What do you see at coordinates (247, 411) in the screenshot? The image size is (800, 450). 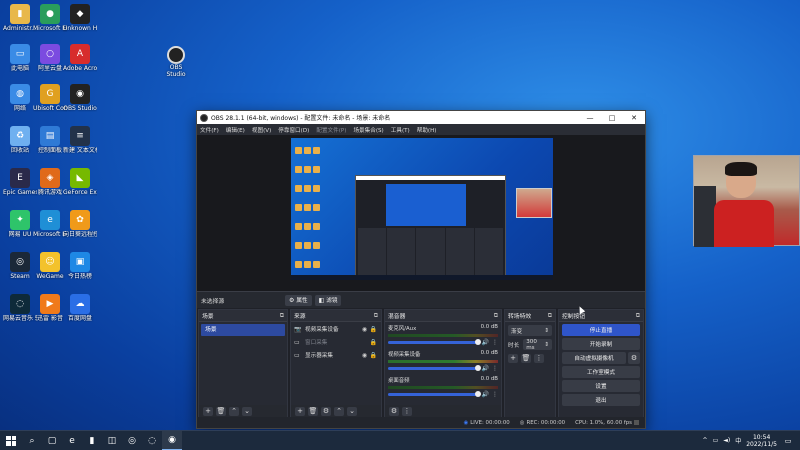 I see `move-down-button: ⌄` at bounding box center [247, 411].